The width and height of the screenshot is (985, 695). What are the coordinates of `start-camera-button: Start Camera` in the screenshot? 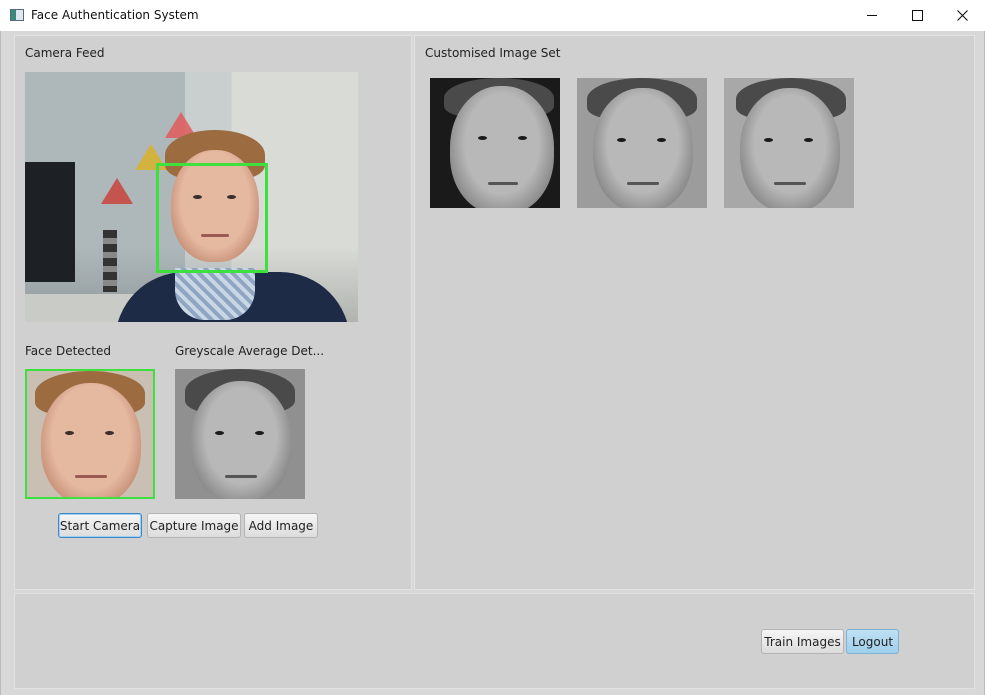 It's located at (100, 525).